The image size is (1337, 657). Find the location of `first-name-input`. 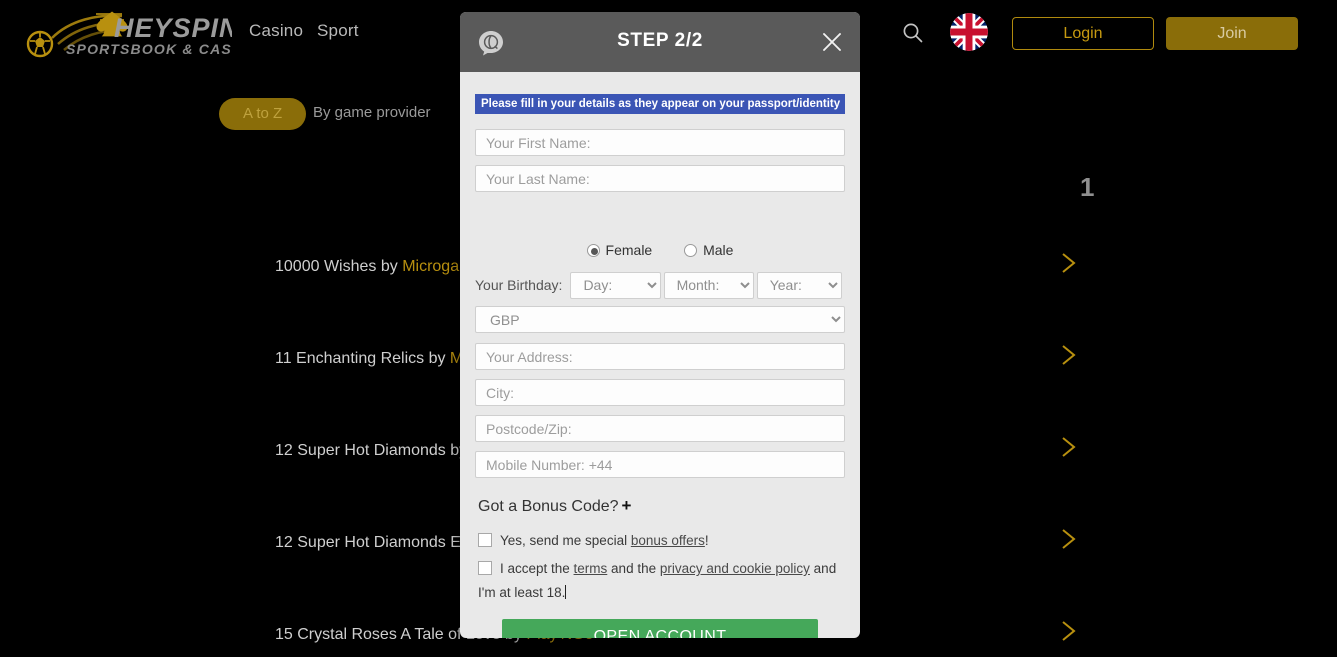

first-name-input is located at coordinates (660, 142).